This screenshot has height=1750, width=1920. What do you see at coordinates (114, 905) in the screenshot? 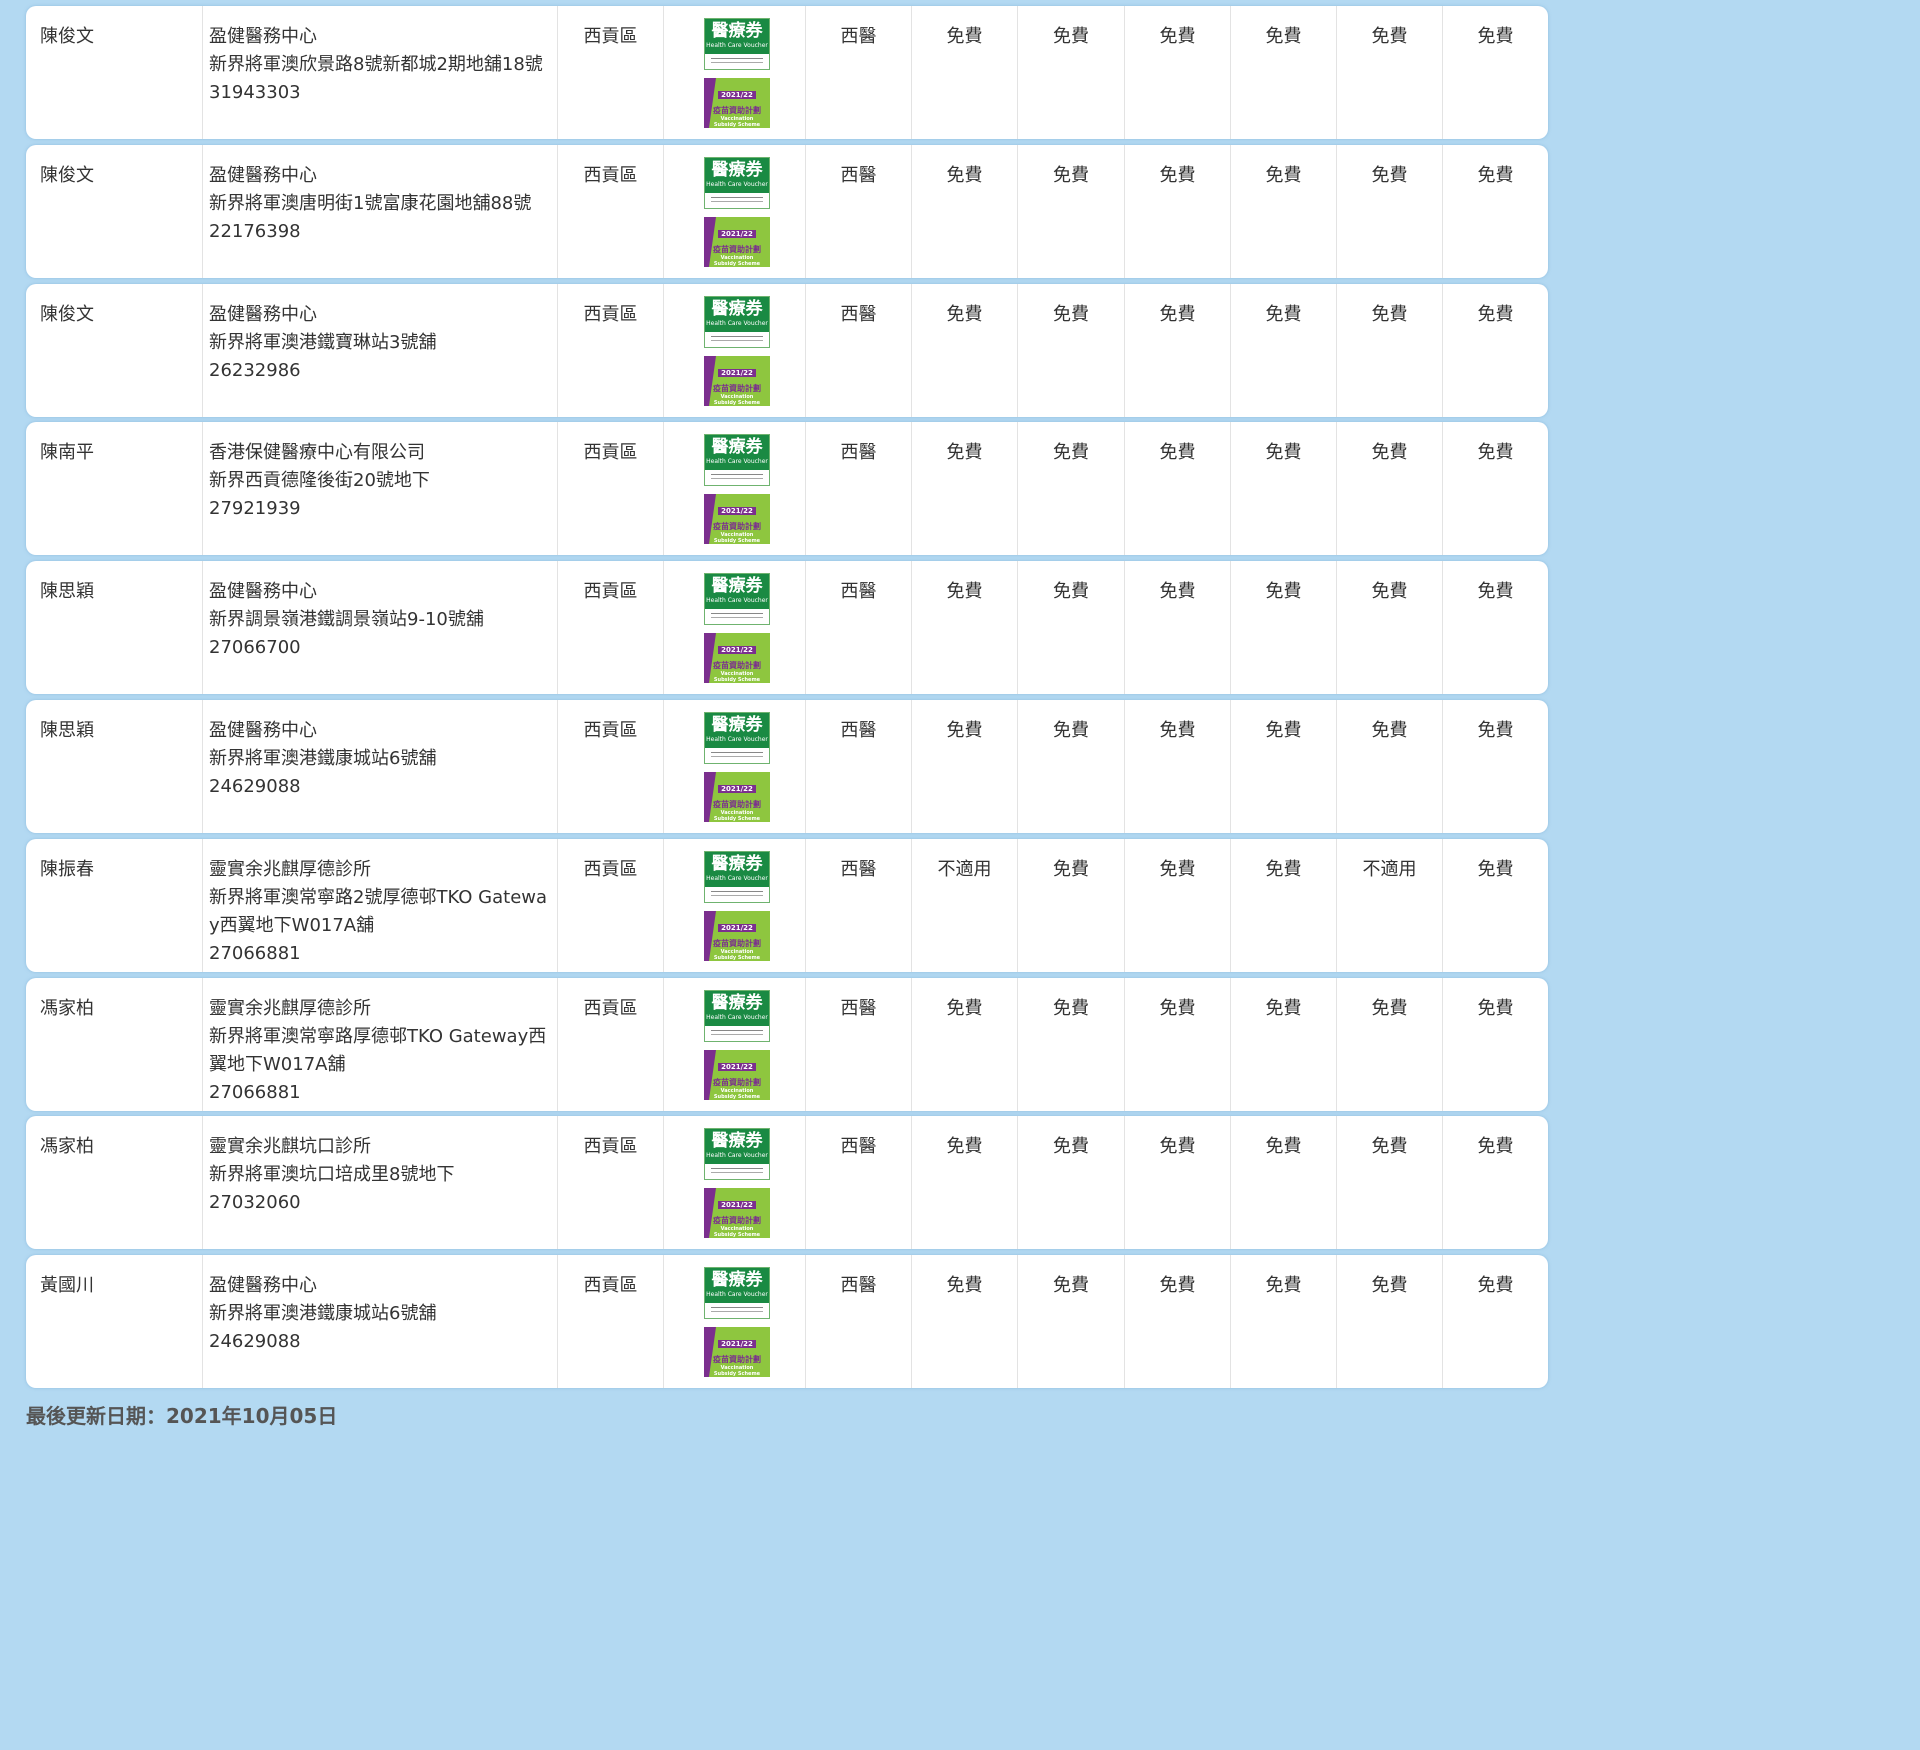
I see `doctor-name: 陳振春` at bounding box center [114, 905].